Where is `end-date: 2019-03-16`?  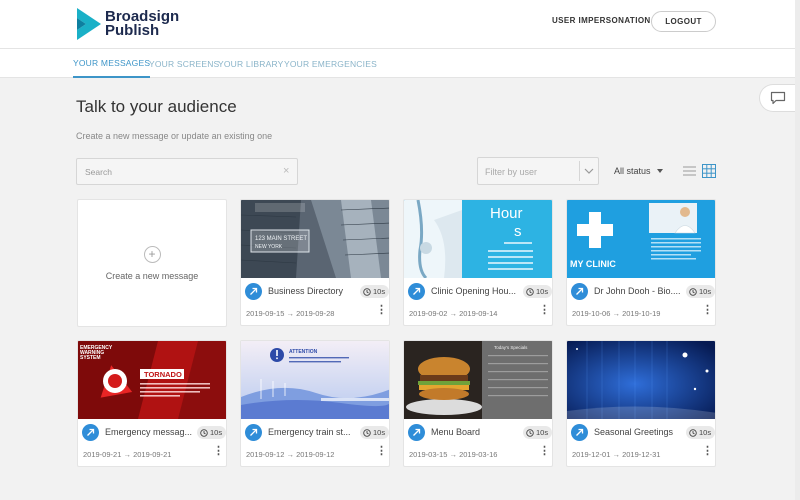 end-date: 2019-03-16 is located at coordinates (478, 454).